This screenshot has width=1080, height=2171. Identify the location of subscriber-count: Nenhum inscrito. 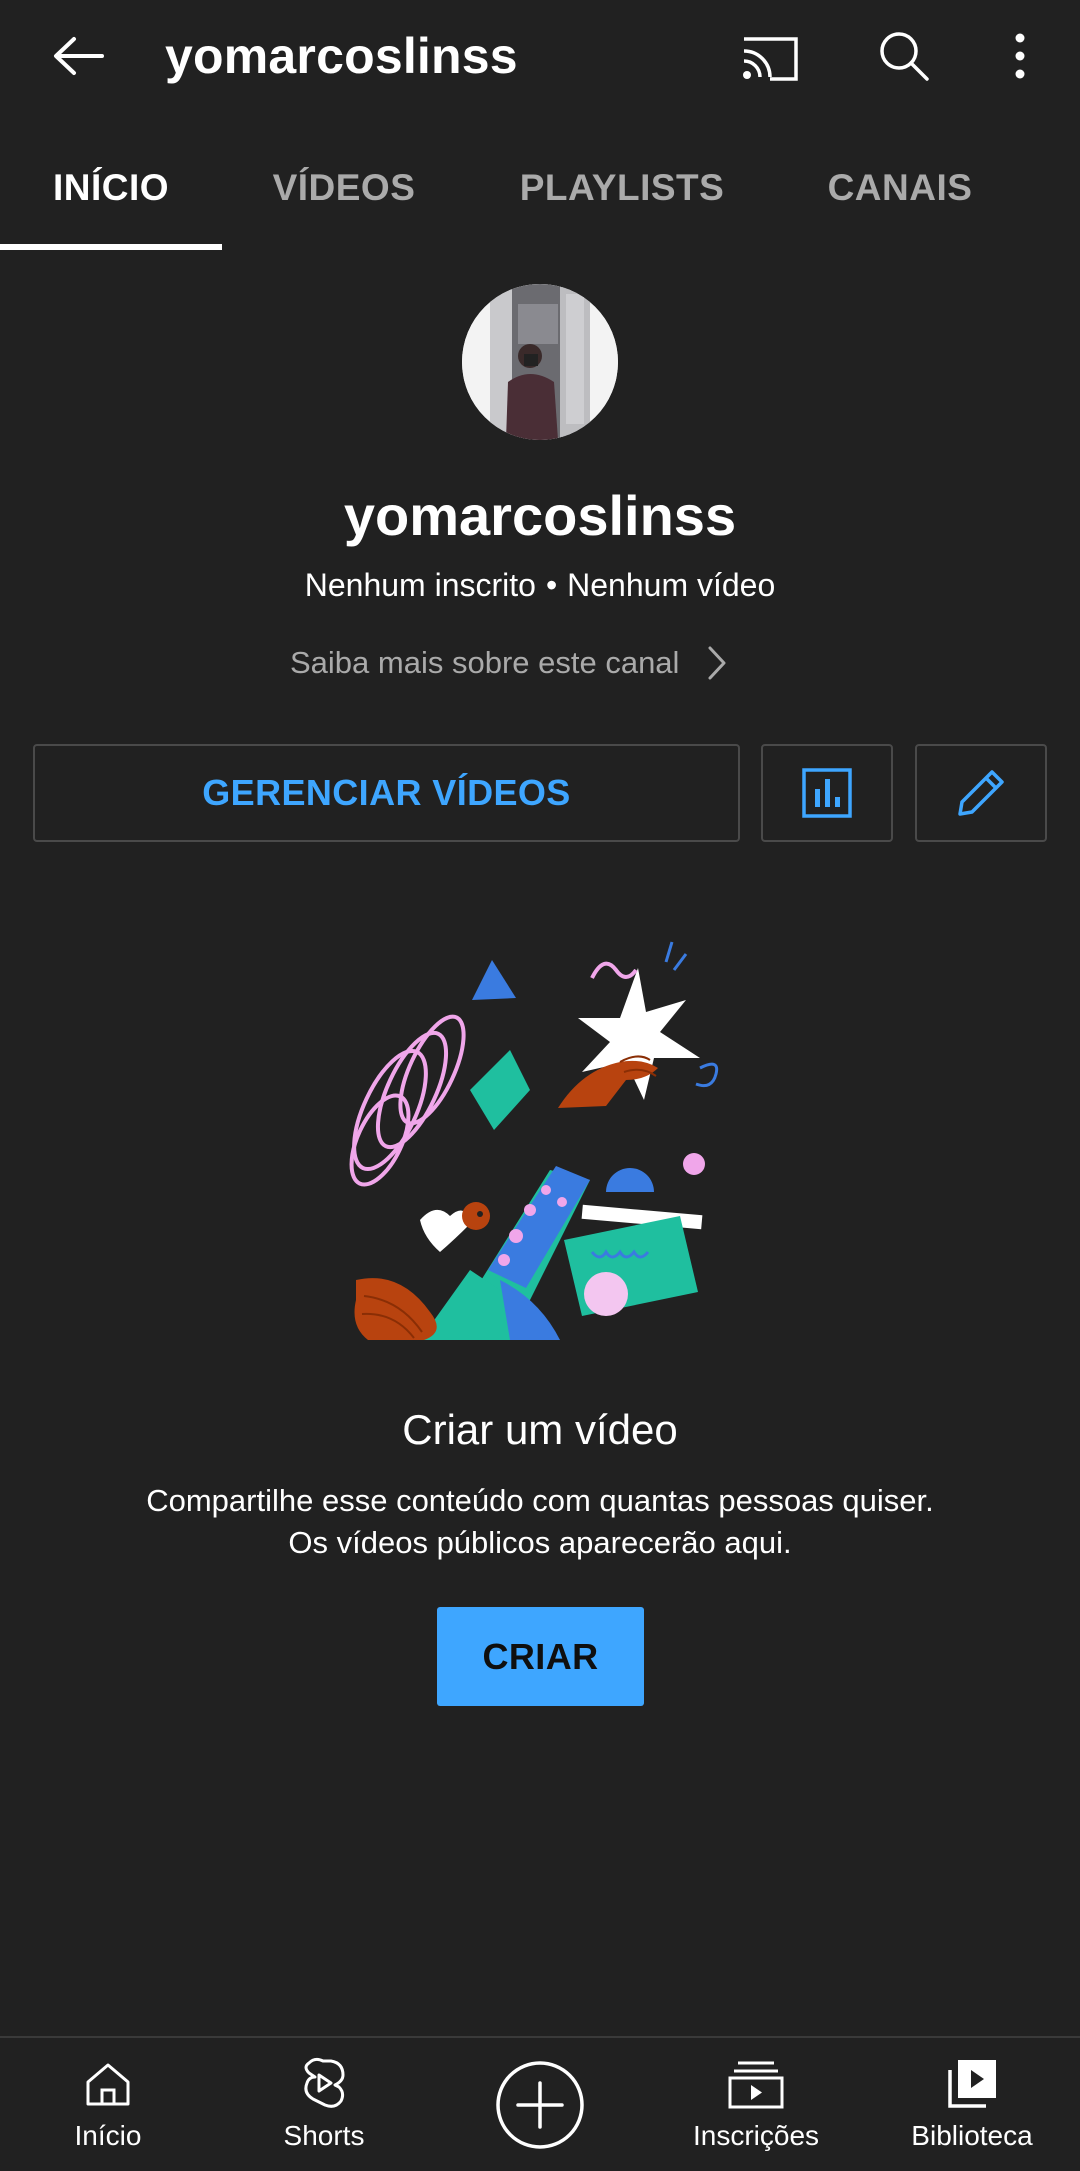
(420, 585).